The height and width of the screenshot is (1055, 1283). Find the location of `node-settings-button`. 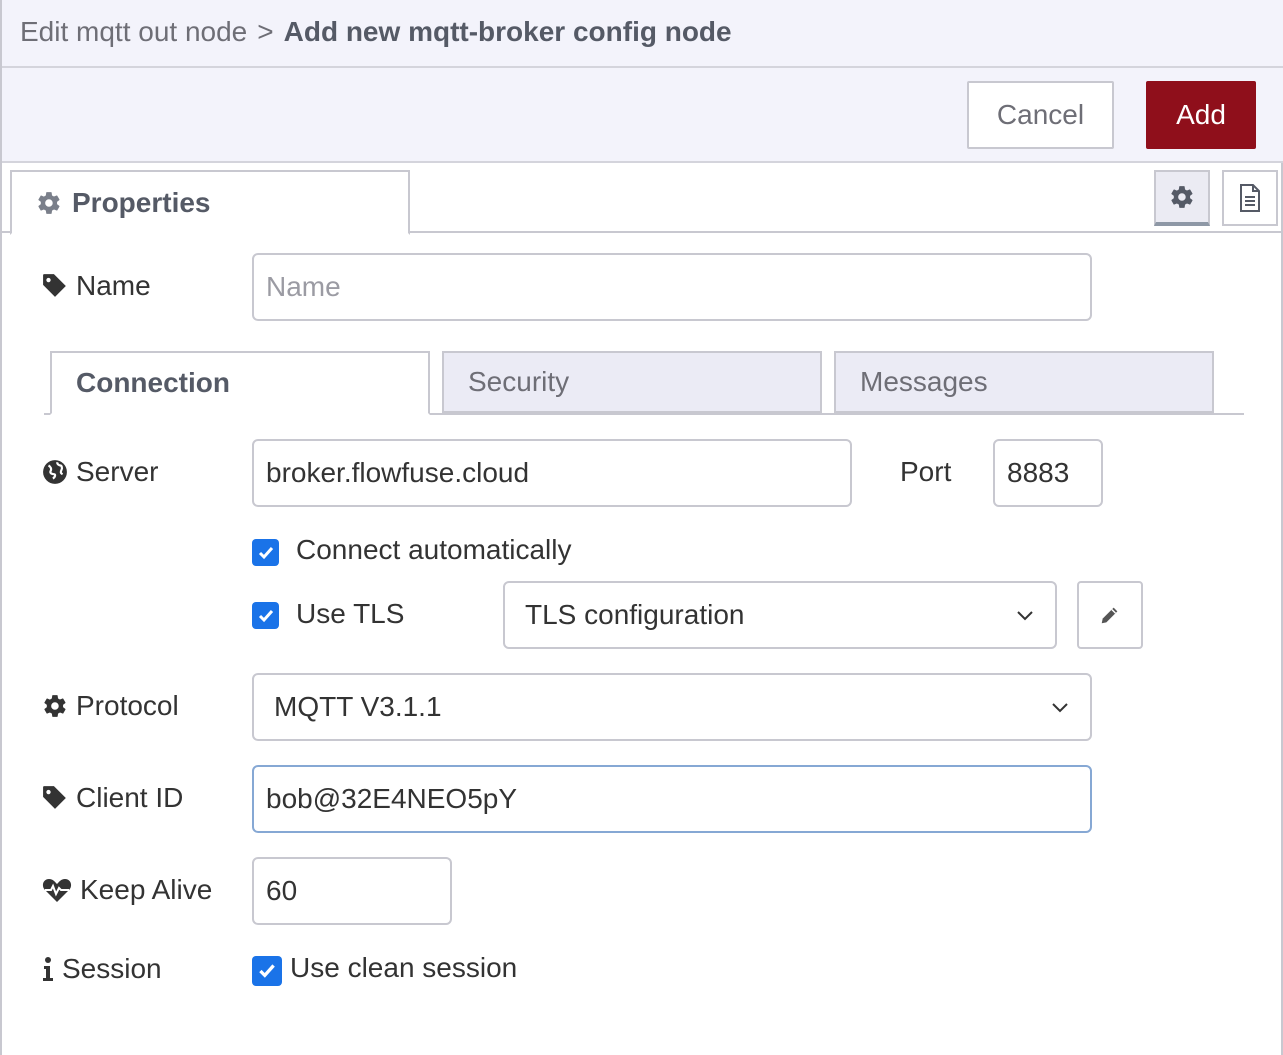

node-settings-button is located at coordinates (1182, 198).